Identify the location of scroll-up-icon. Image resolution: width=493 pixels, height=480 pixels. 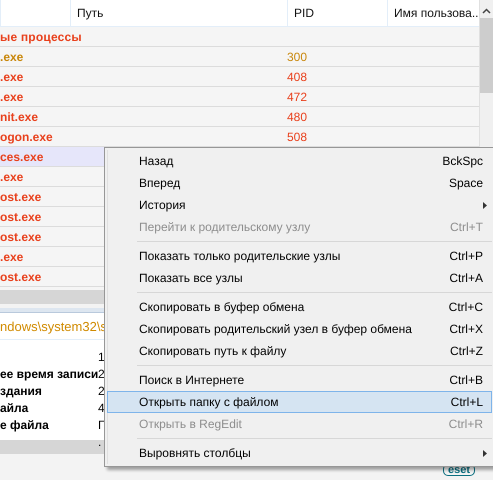
(486, 11).